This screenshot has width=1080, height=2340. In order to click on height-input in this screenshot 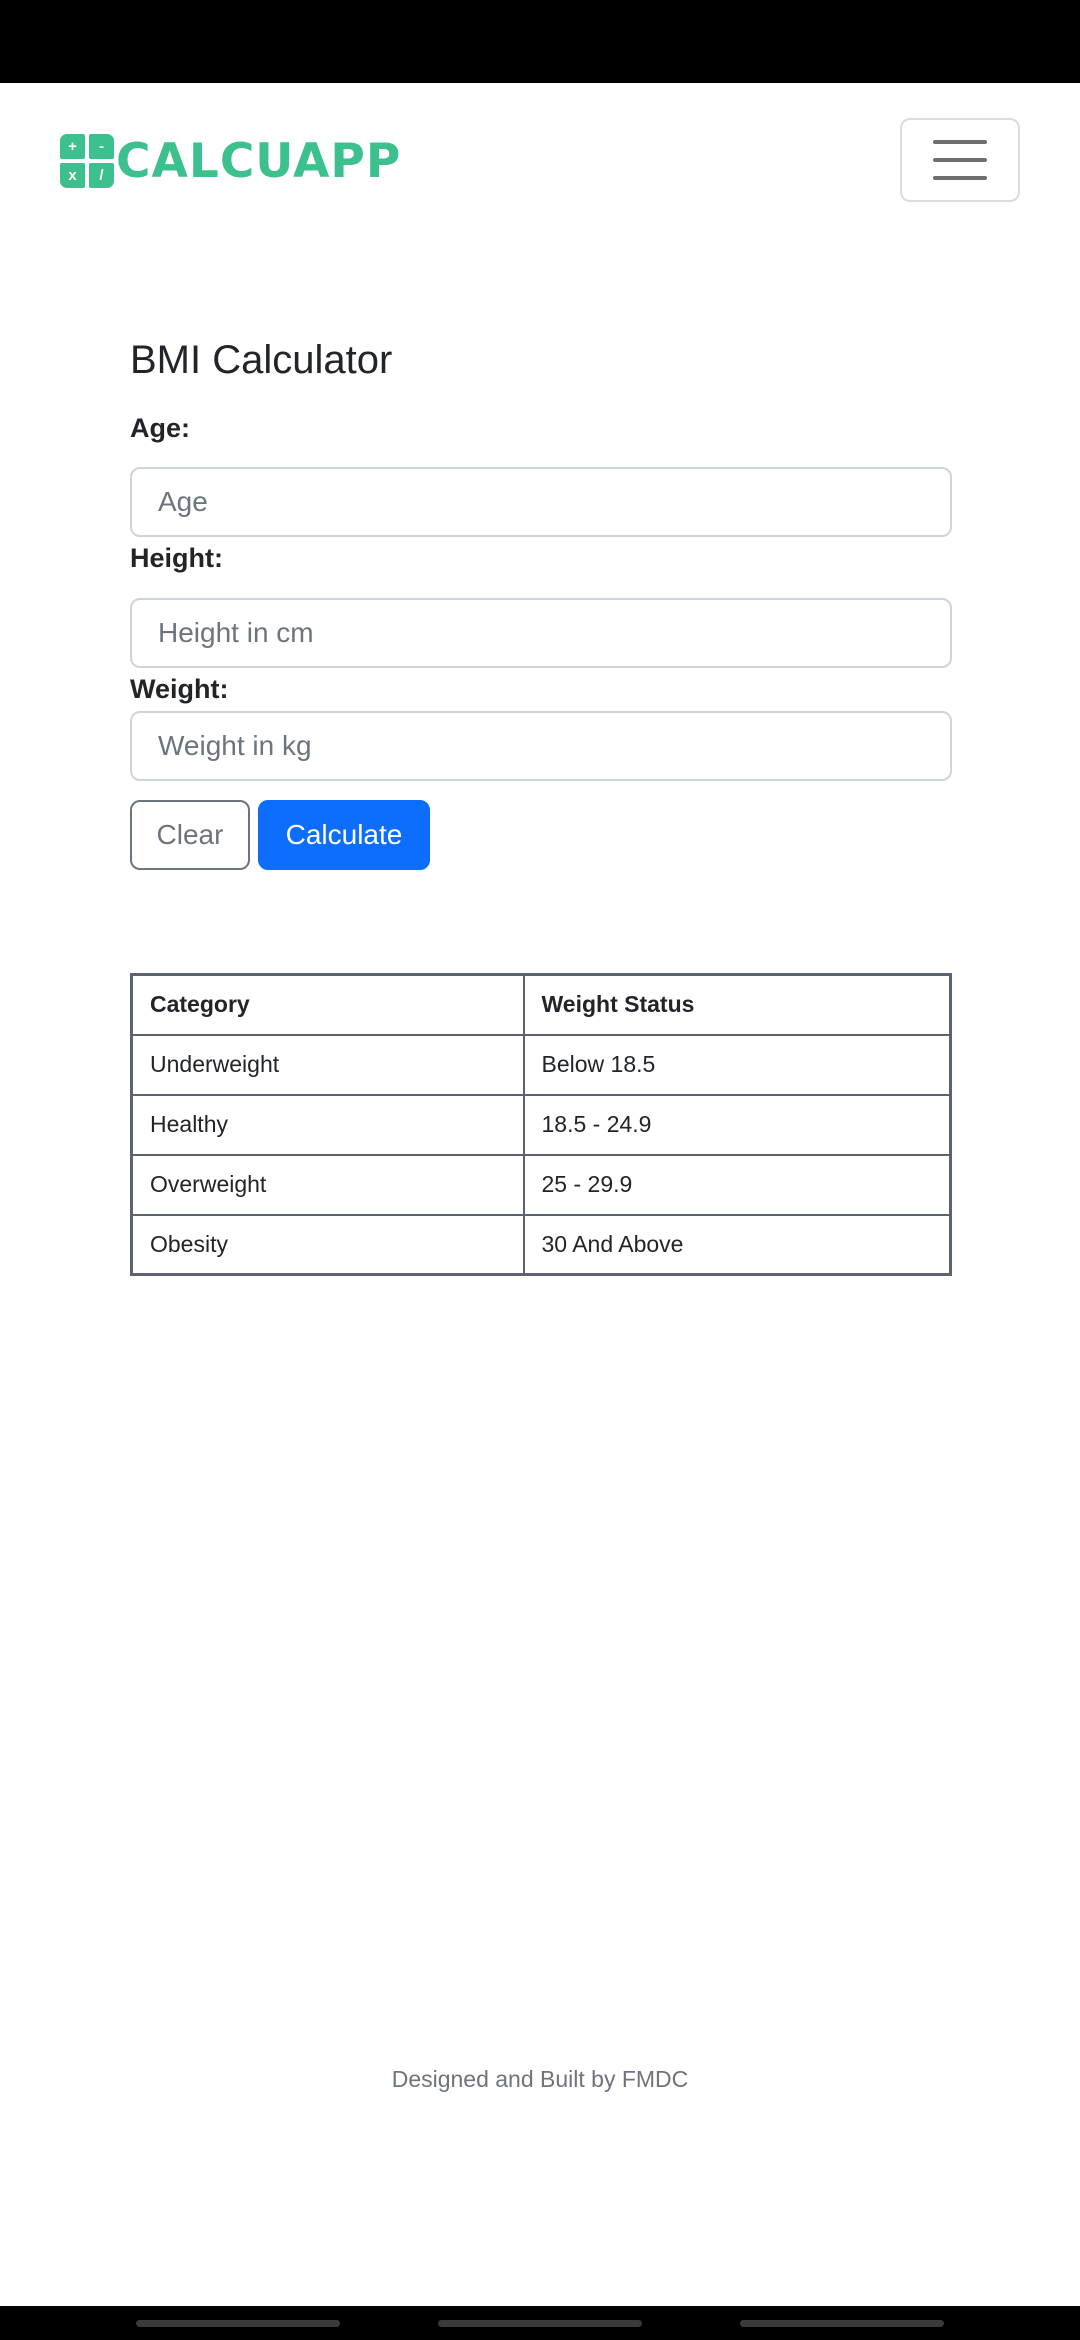, I will do `click(541, 633)`.